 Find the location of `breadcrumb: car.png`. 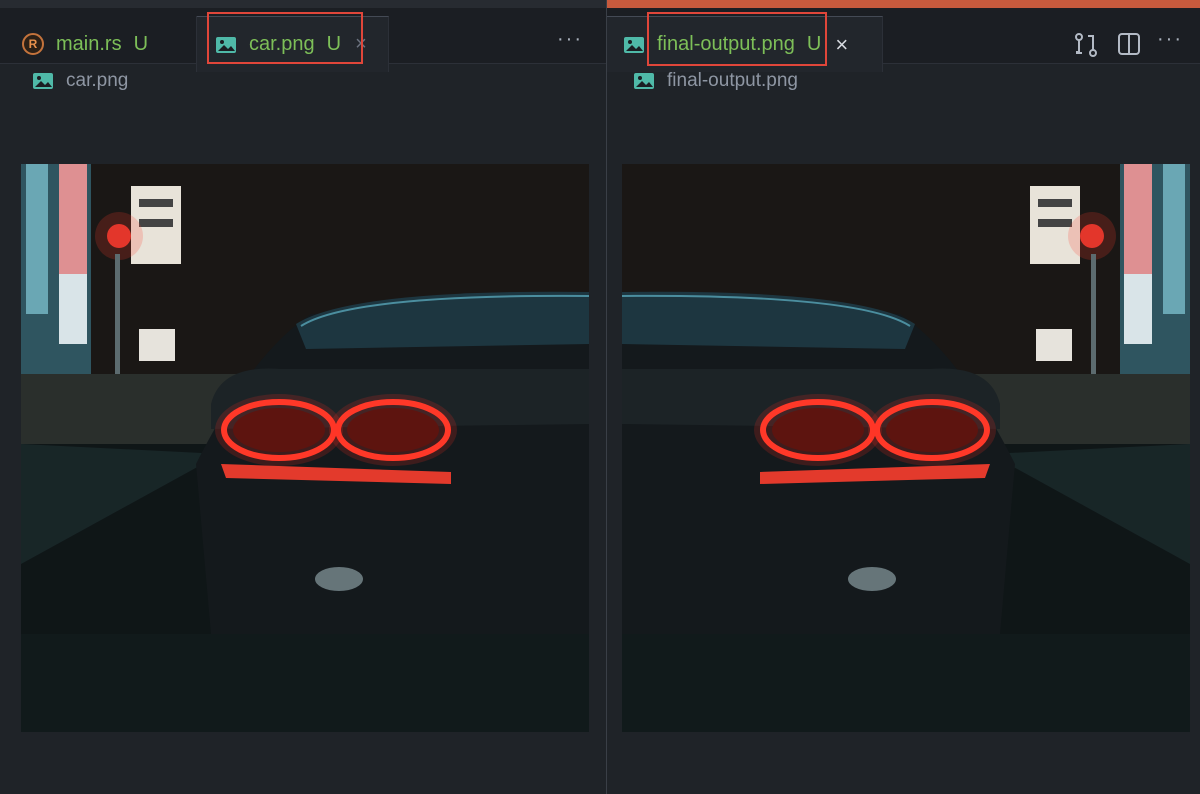

breadcrumb: car.png is located at coordinates (80, 81).